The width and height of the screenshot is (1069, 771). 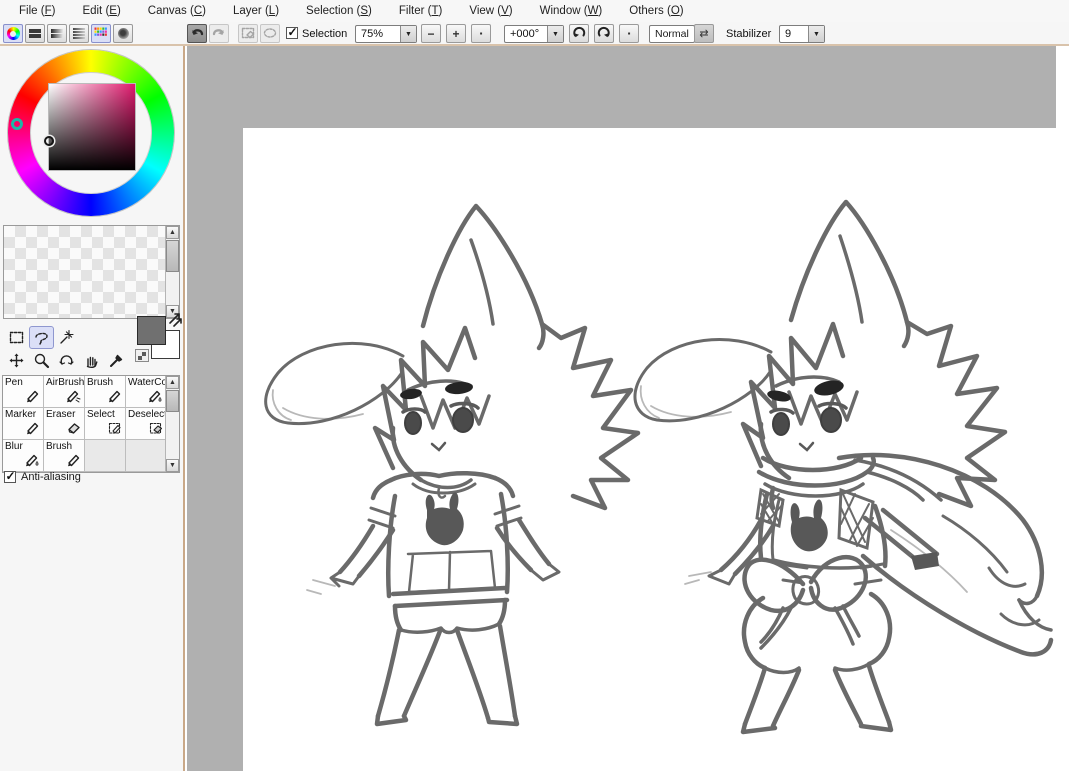 What do you see at coordinates (802, 34) in the screenshot?
I see `stabilizer-combo: 9 ▼` at bounding box center [802, 34].